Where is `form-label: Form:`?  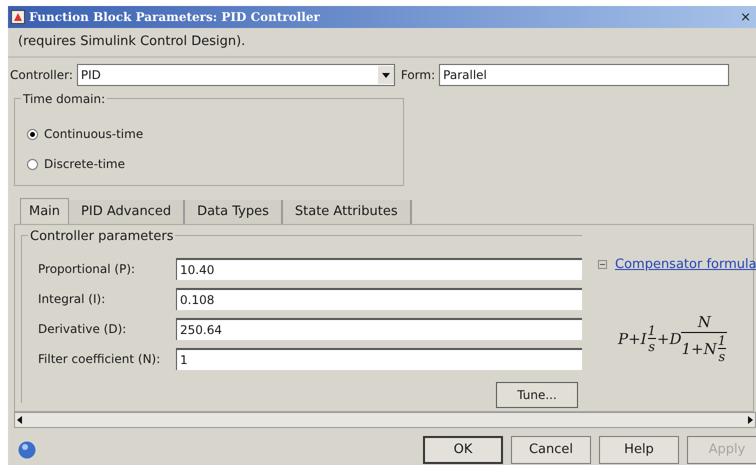 form-label: Form: is located at coordinates (418, 75).